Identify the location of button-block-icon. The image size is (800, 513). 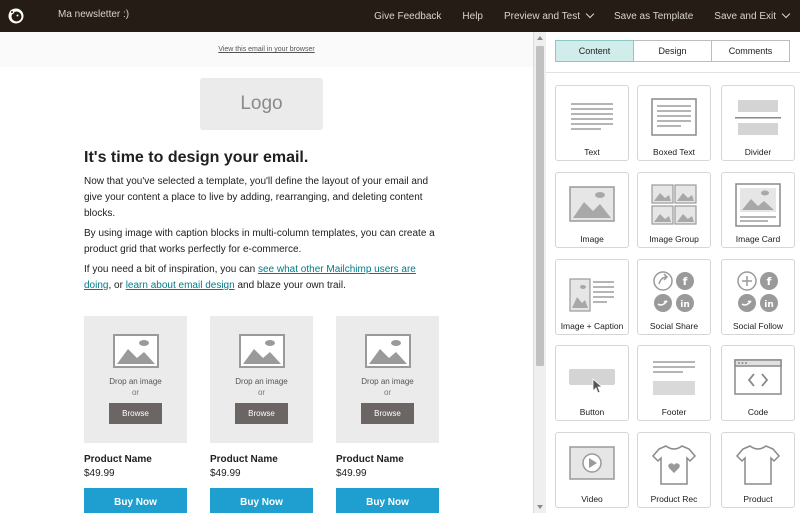
(592, 381).